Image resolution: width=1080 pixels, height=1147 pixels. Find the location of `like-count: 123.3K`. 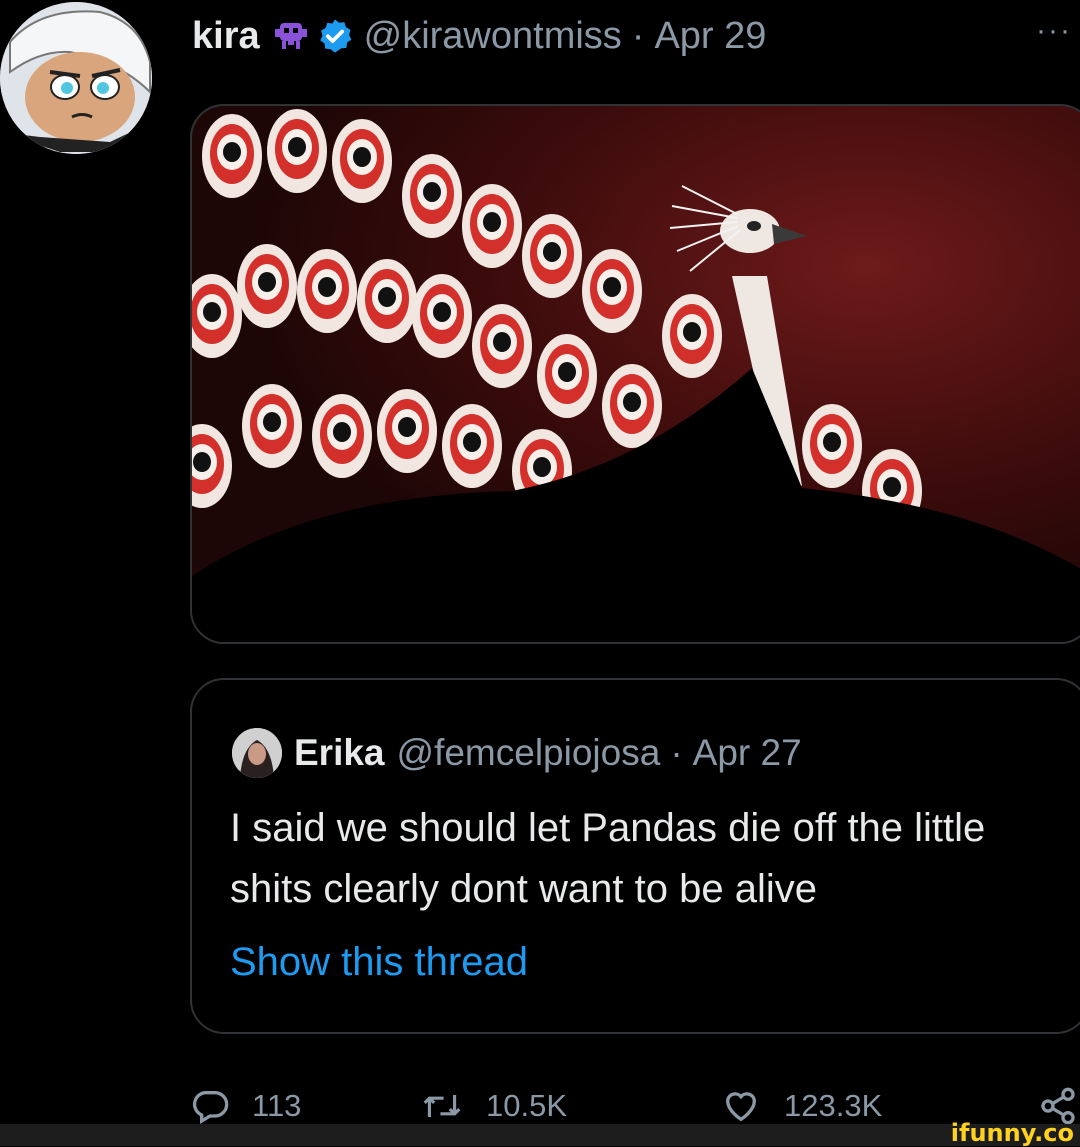

like-count: 123.3K is located at coordinates (833, 1105).